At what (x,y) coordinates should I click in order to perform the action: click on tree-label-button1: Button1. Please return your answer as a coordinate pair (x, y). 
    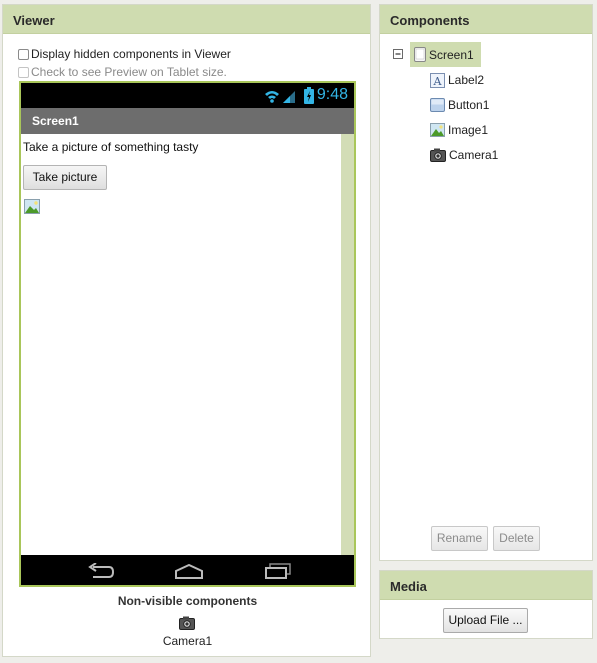
    Looking at the image, I should click on (469, 105).